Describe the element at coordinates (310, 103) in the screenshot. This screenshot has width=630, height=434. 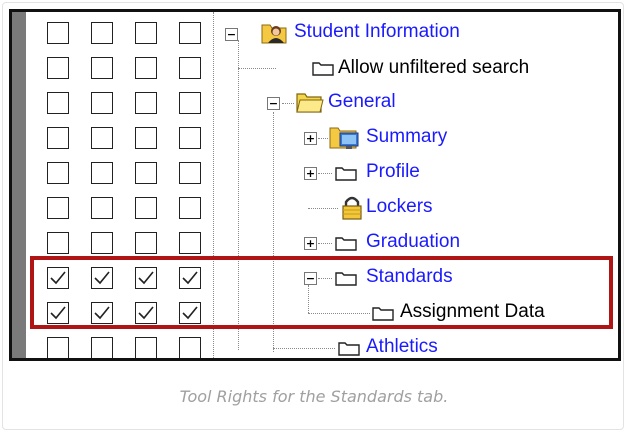
I see `folder-icon` at that location.